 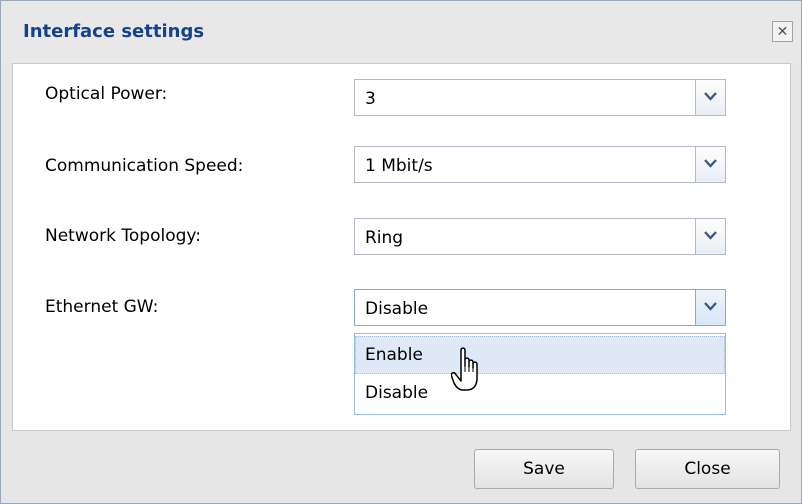 What do you see at coordinates (123, 236) in the screenshot?
I see `network-topology-label: Network Topology:` at bounding box center [123, 236].